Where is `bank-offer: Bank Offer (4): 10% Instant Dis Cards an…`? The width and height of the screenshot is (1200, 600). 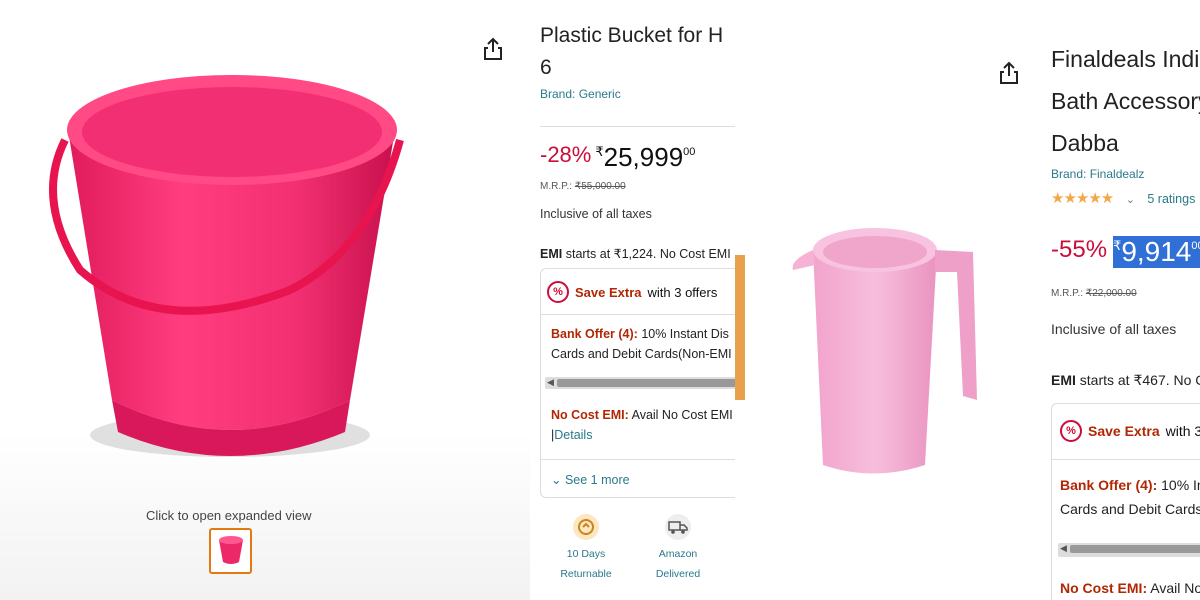
bank-offer: Bank Offer (4): 10% Instant Dis Cards an… is located at coordinates (641, 344).